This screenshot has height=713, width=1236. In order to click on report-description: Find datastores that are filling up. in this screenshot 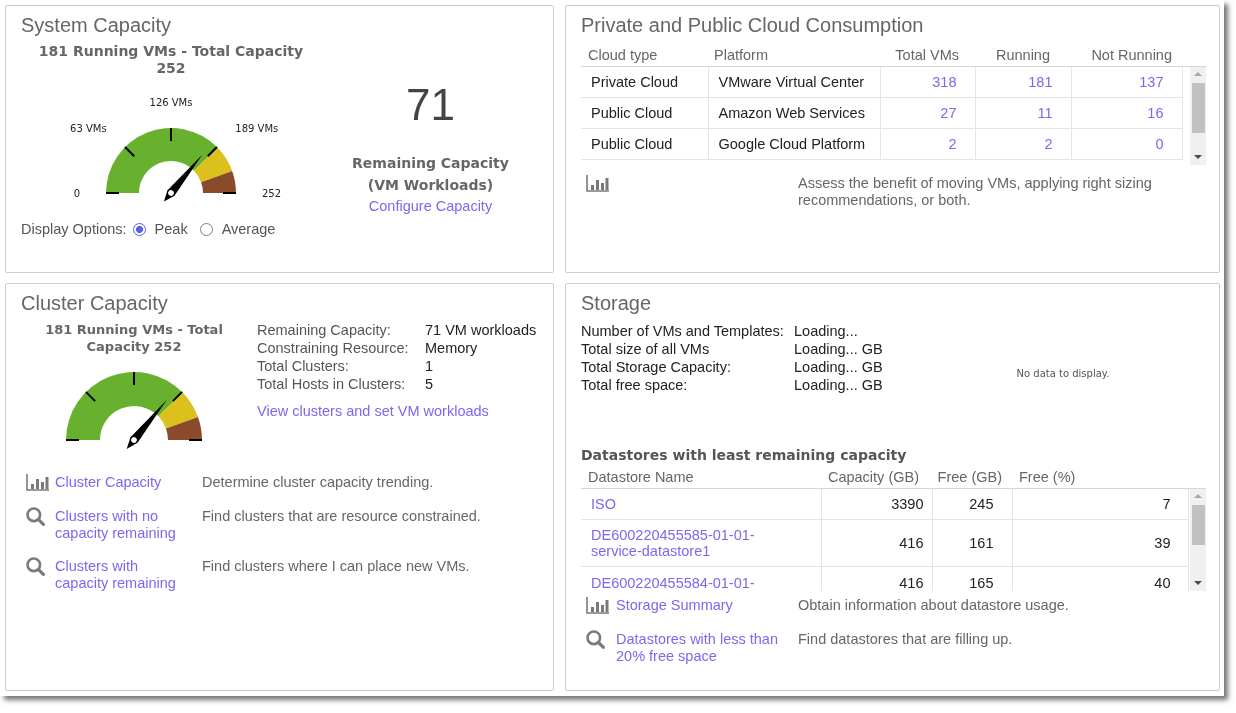, I will do `click(905, 640)`.